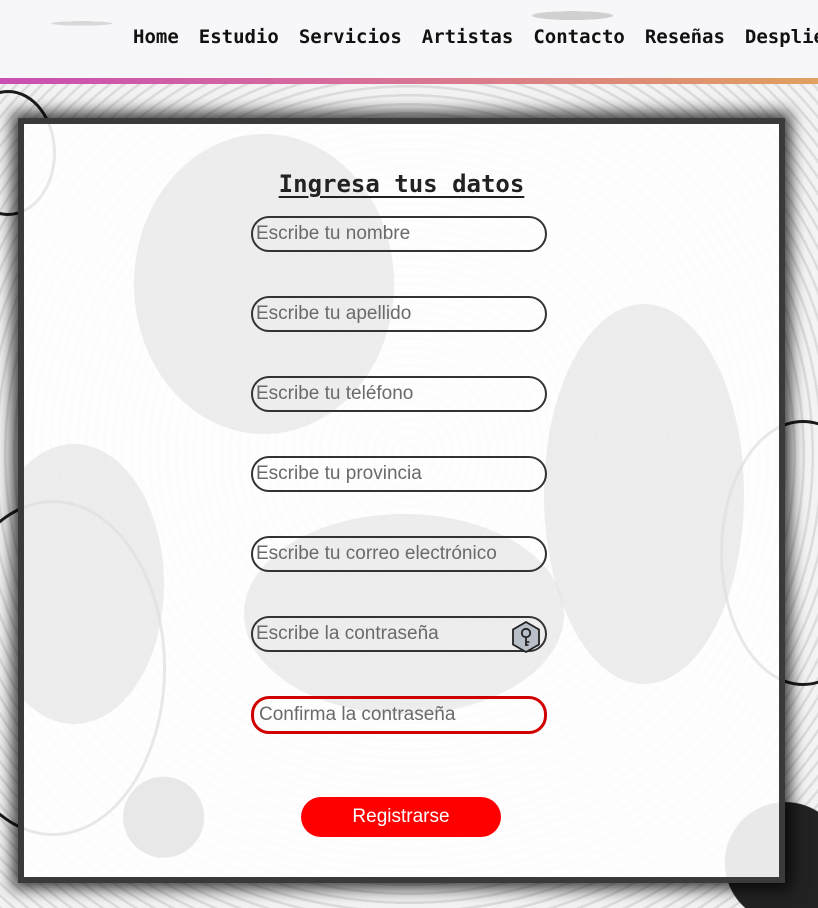  I want to click on register-button: Registrarse, so click(401, 817).